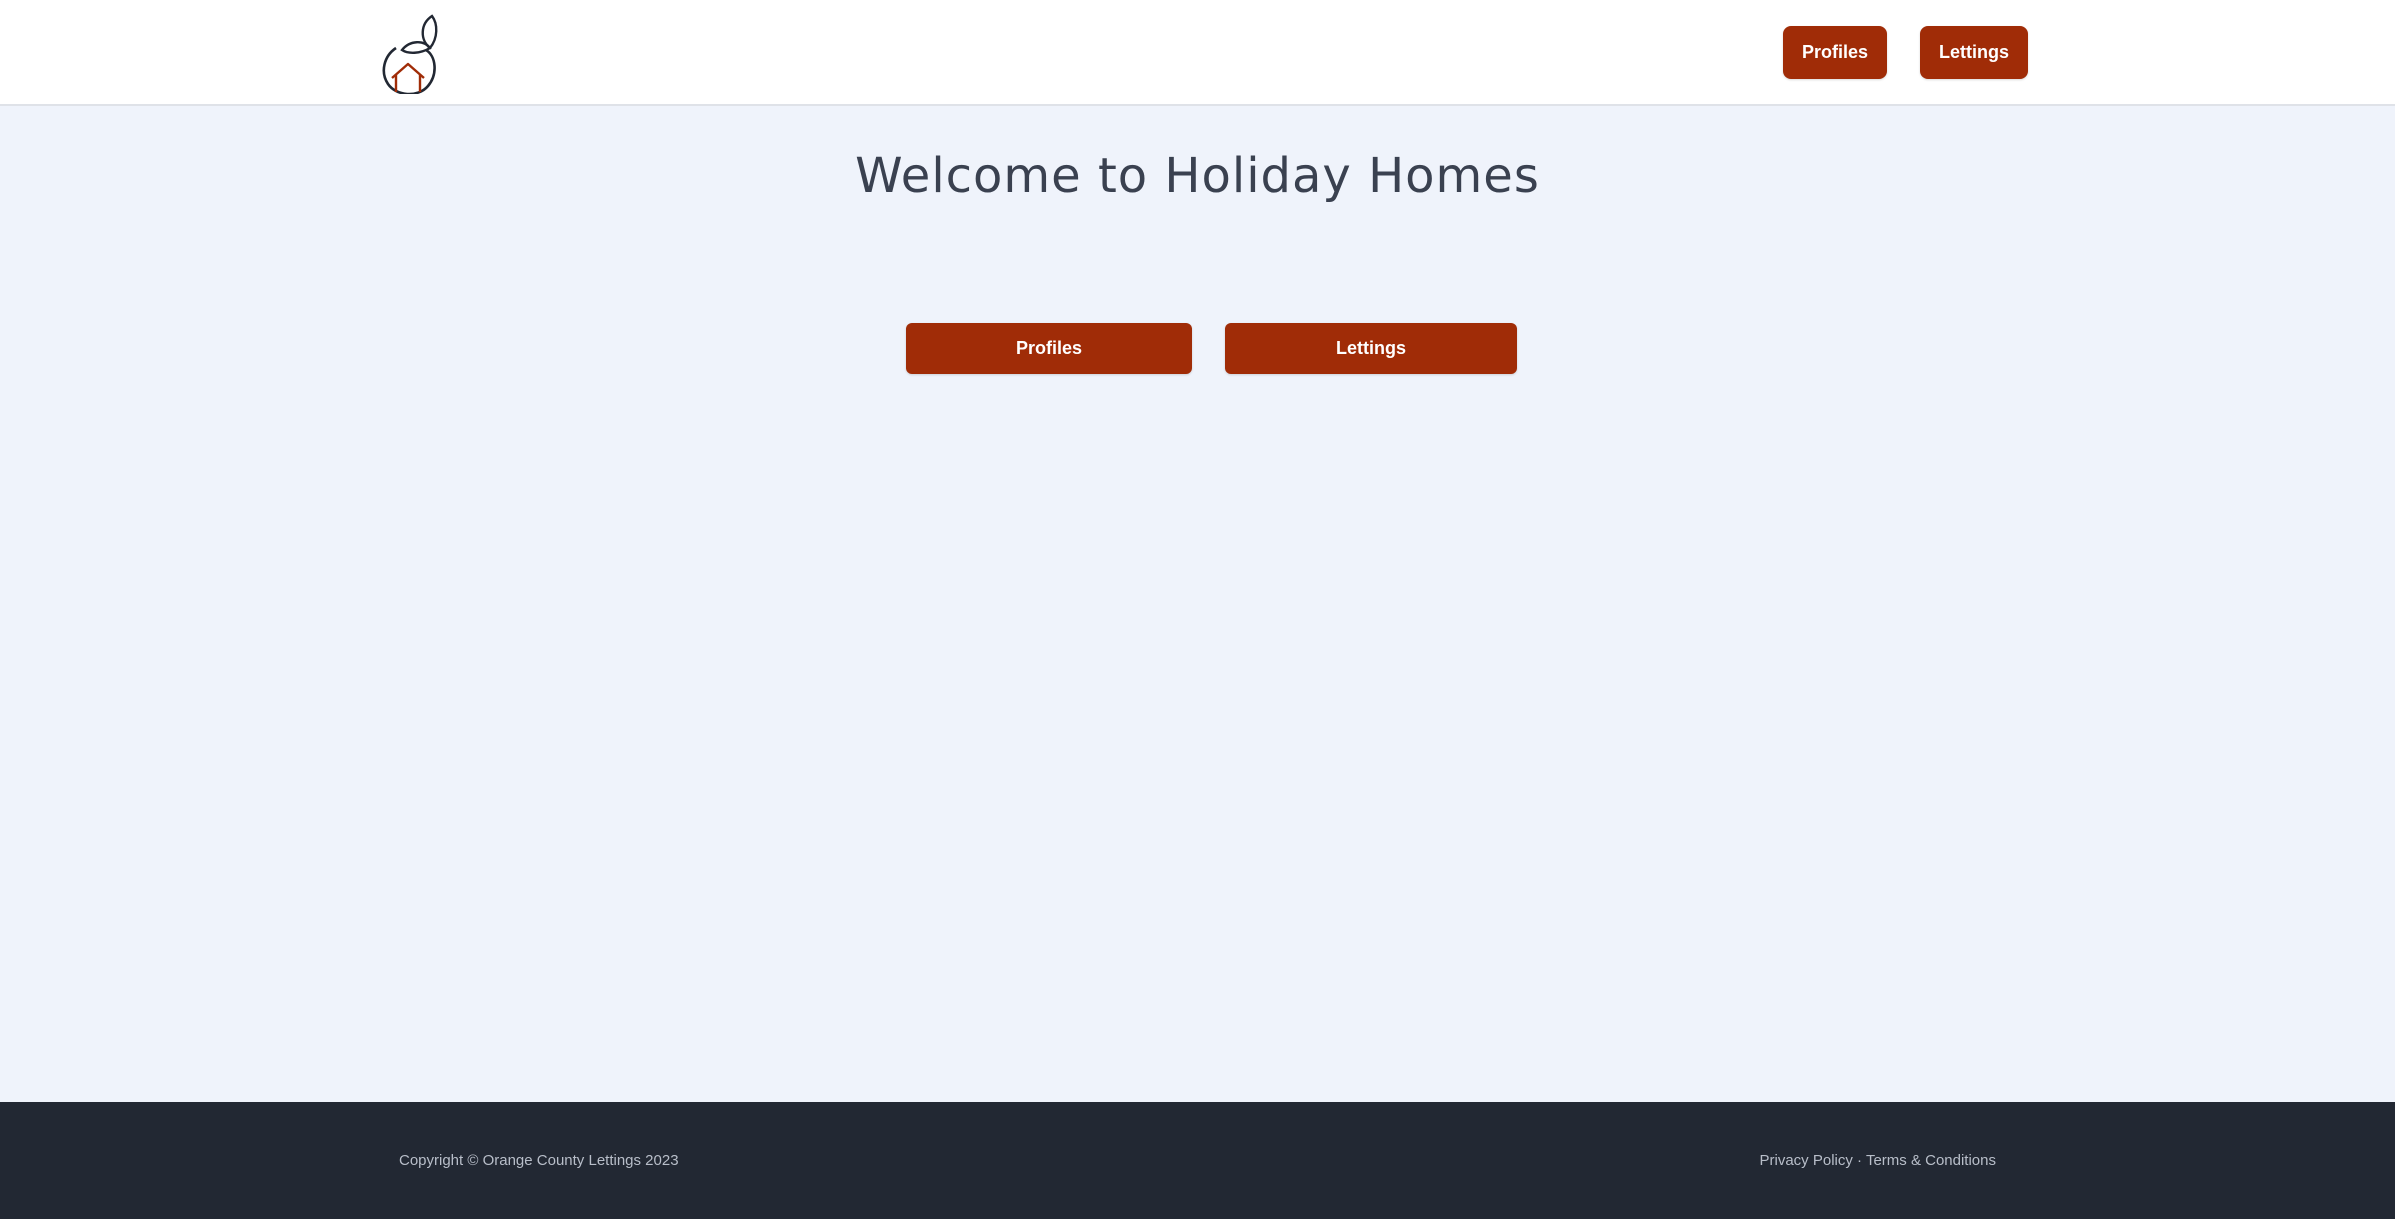 The height and width of the screenshot is (1219, 2395). What do you see at coordinates (539, 1160) in the screenshot?
I see `copyright-text: Copyright © Orange County Lettings 2023` at bounding box center [539, 1160].